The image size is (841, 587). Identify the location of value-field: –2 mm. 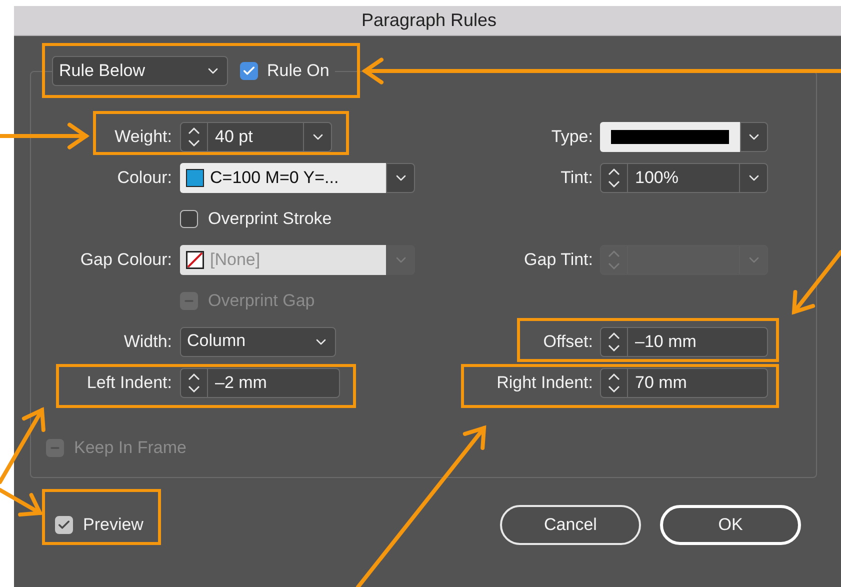
(273, 382).